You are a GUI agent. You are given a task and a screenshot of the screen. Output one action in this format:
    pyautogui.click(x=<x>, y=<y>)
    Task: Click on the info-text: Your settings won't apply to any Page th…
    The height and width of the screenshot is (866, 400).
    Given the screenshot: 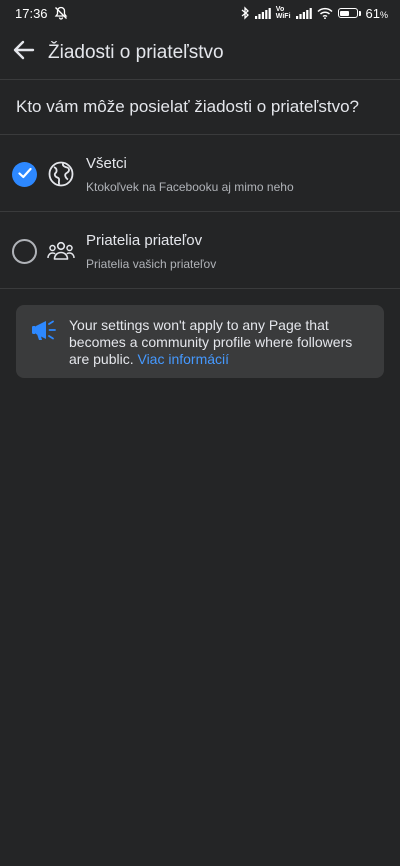 What is the action you would take?
    pyautogui.click(x=219, y=342)
    